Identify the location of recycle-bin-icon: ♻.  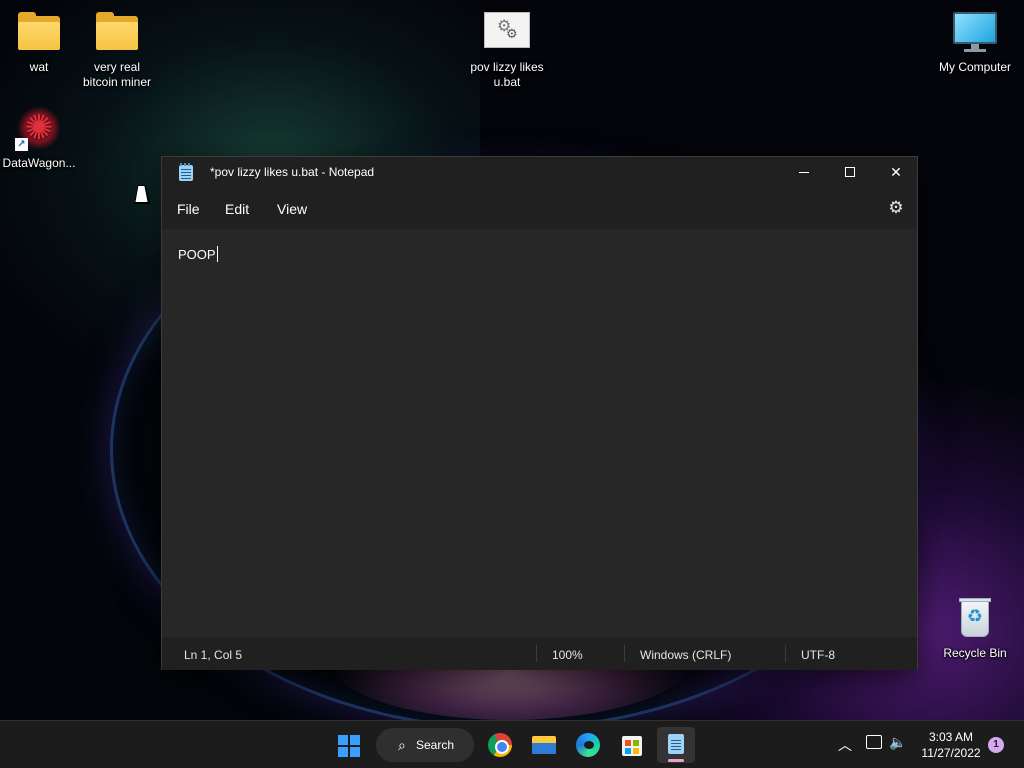
(975, 620).